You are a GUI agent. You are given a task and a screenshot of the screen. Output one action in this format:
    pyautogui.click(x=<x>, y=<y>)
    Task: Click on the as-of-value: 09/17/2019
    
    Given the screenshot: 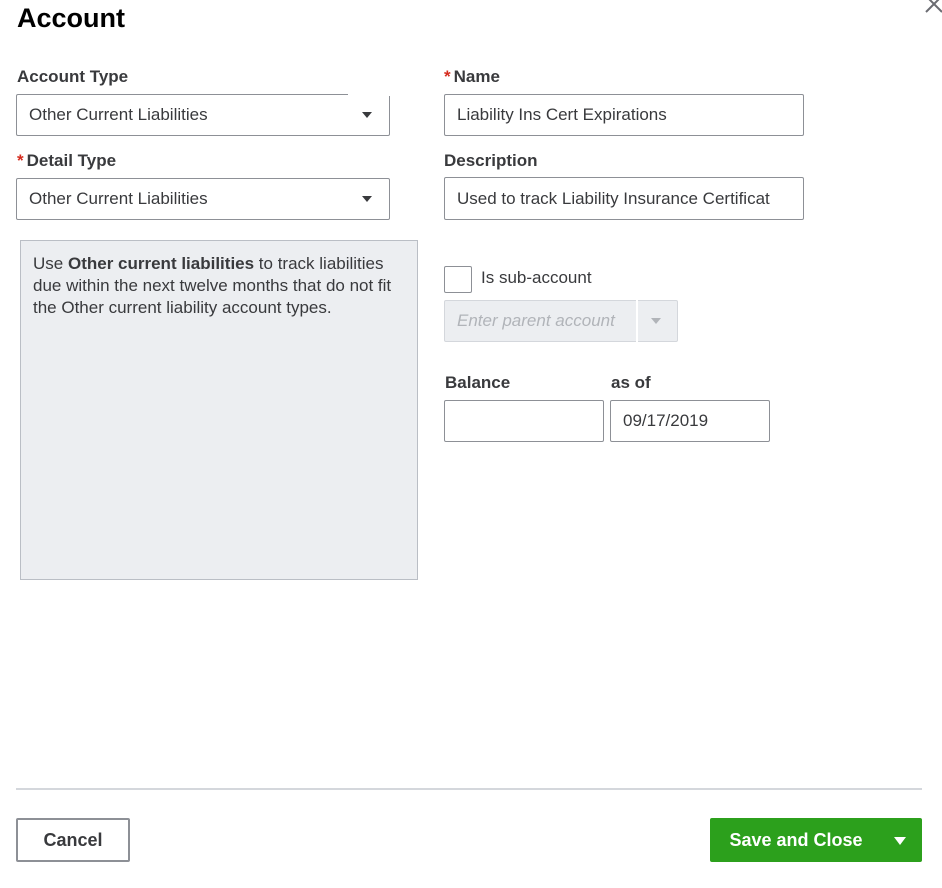 What is the action you would take?
    pyautogui.click(x=666, y=420)
    